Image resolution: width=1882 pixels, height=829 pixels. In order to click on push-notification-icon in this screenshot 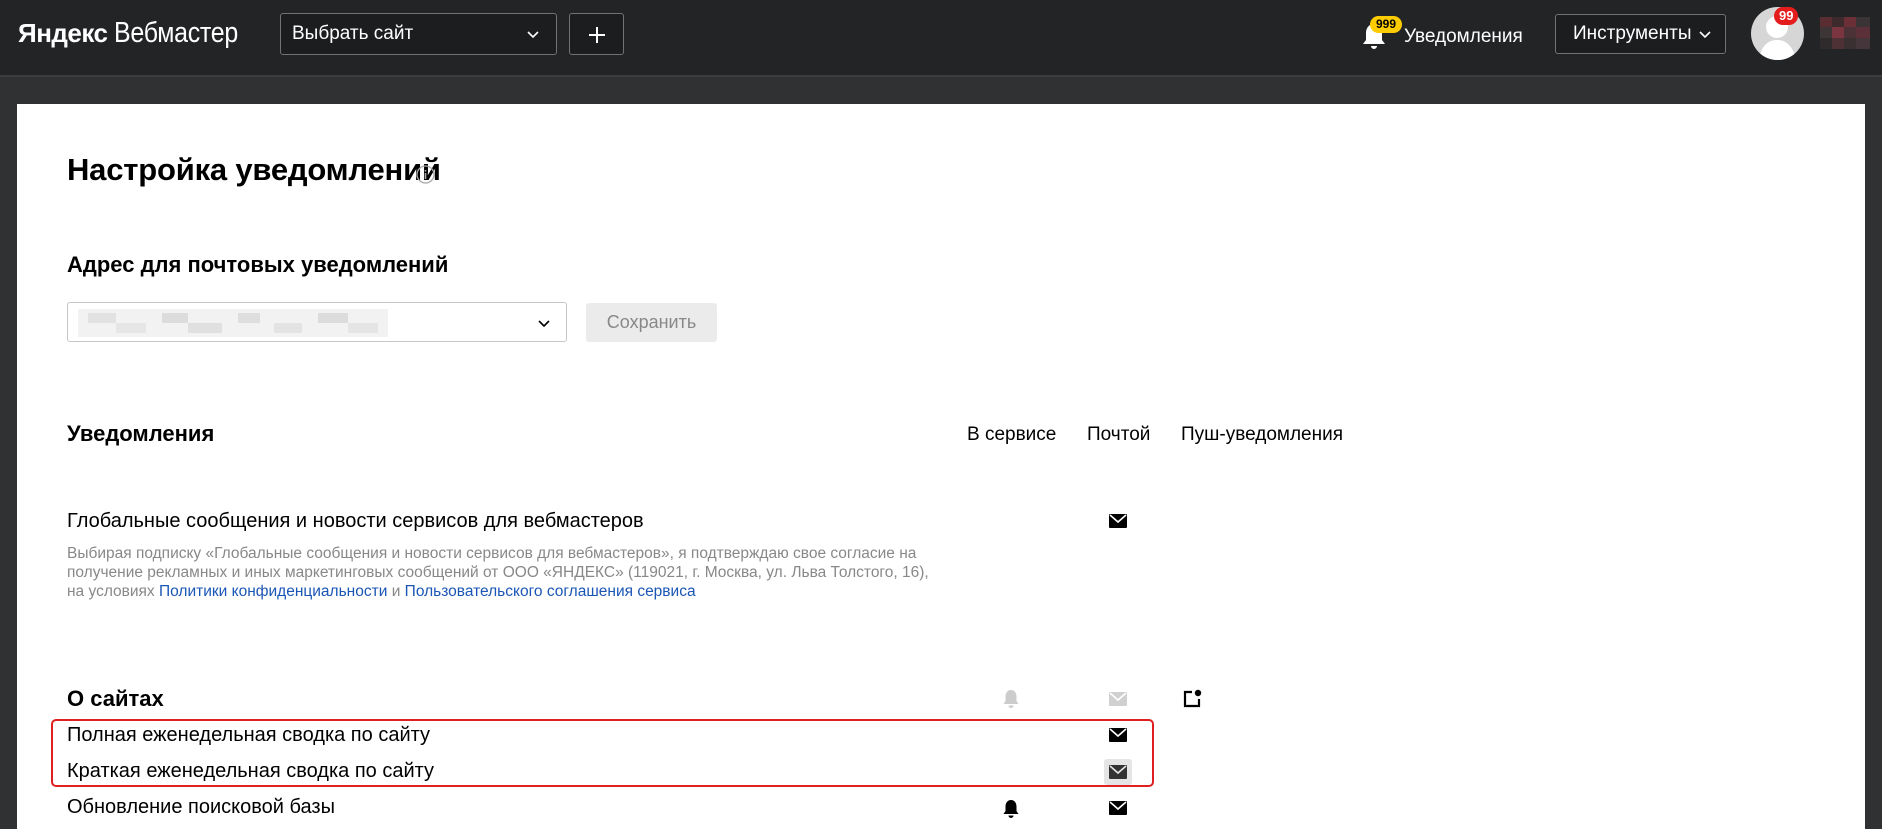, I will do `click(1192, 699)`.